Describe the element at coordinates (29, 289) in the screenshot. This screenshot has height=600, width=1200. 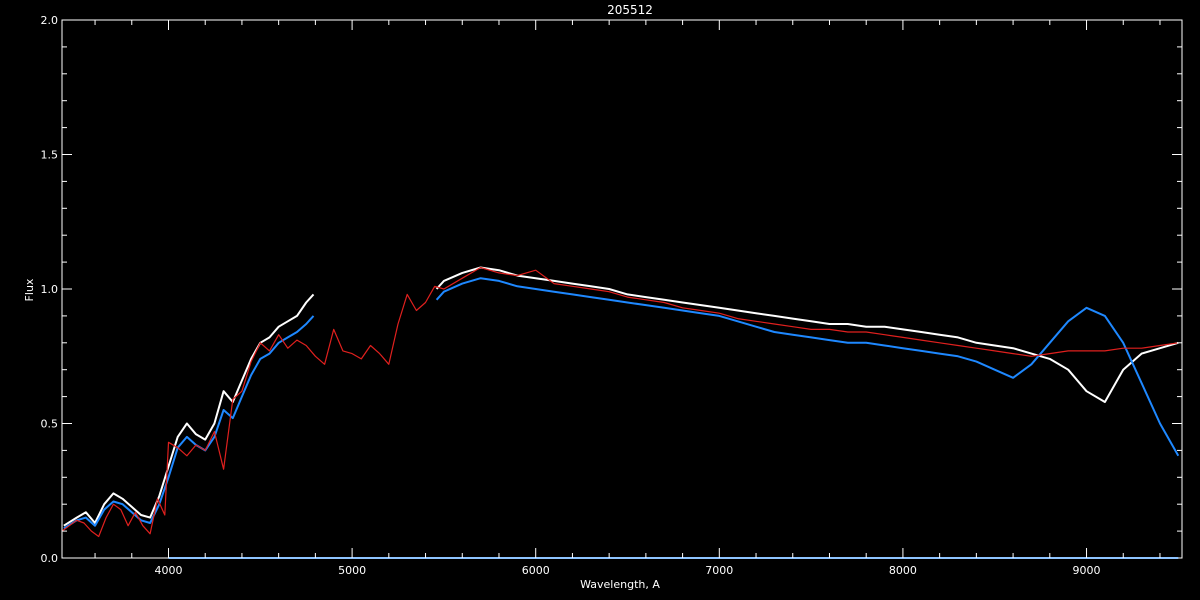
I see `y-axis-label: Flux` at that location.